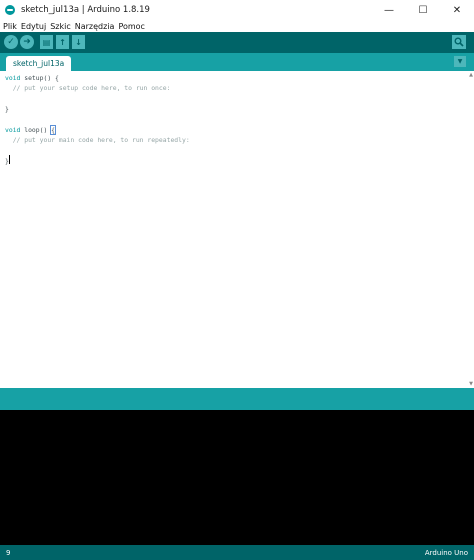 This screenshot has width=474, height=560. Describe the element at coordinates (36, 130) in the screenshot. I see `code-text: loop()` at that location.